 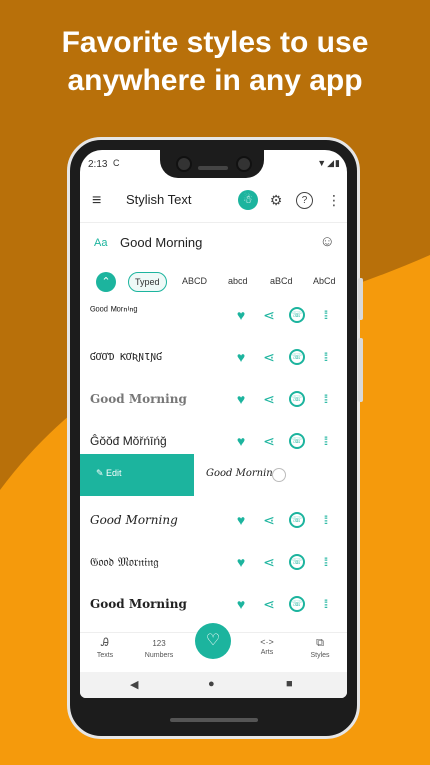 I want to click on front-sensor, so click(x=244, y=164).